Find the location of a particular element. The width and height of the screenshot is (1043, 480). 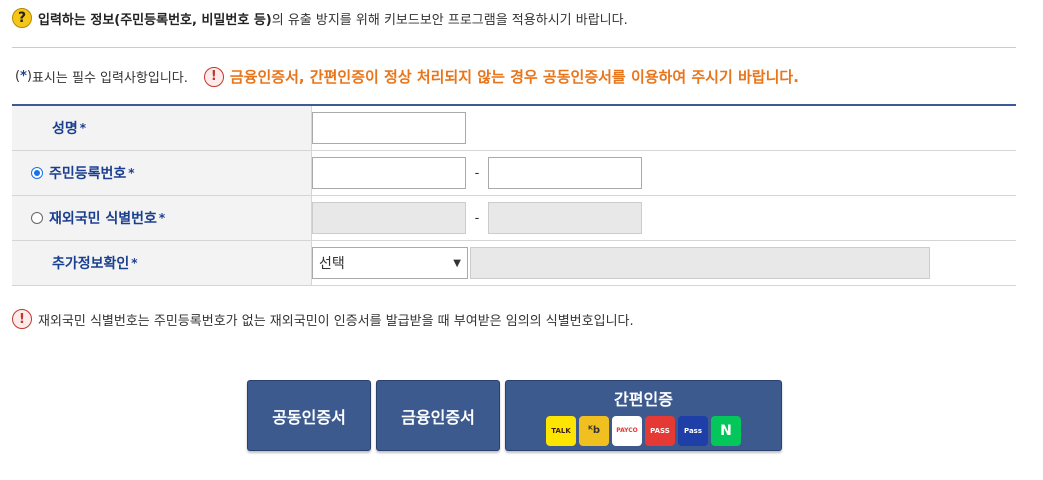

rrn-front-input is located at coordinates (389, 173).